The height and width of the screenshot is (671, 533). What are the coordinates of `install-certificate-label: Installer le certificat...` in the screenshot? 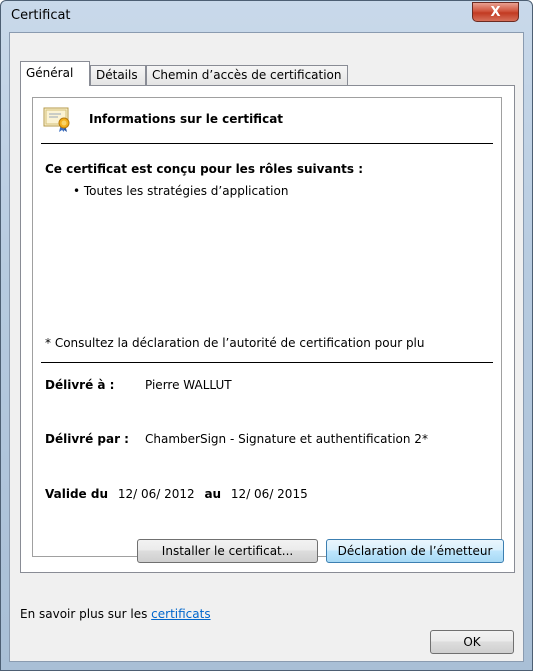 It's located at (227, 551).